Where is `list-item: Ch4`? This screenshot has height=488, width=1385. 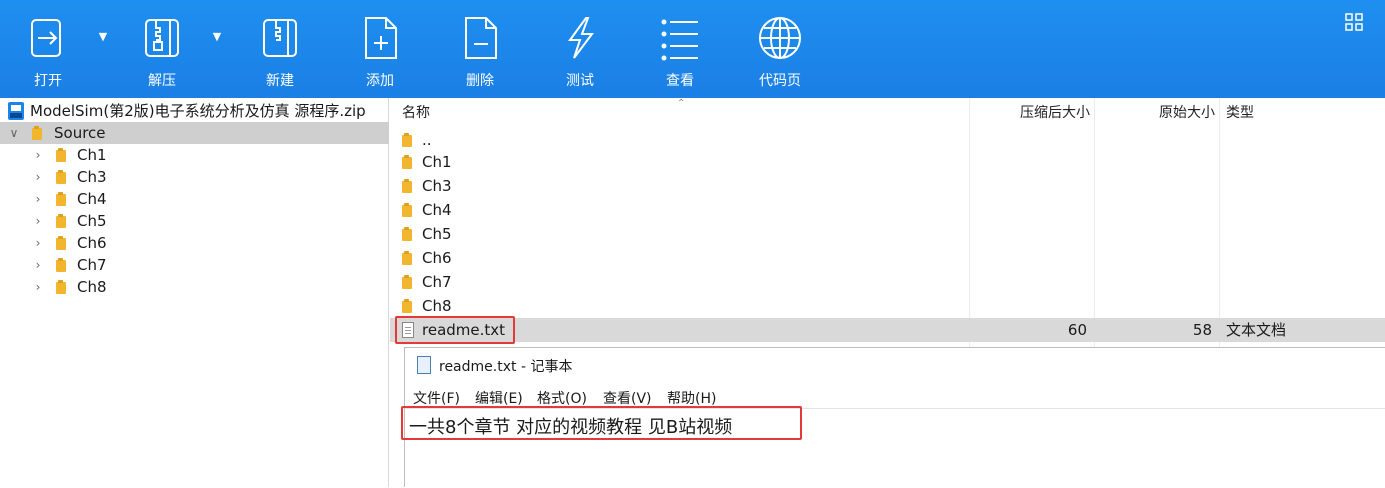
list-item: Ch4 is located at coordinates (887, 210).